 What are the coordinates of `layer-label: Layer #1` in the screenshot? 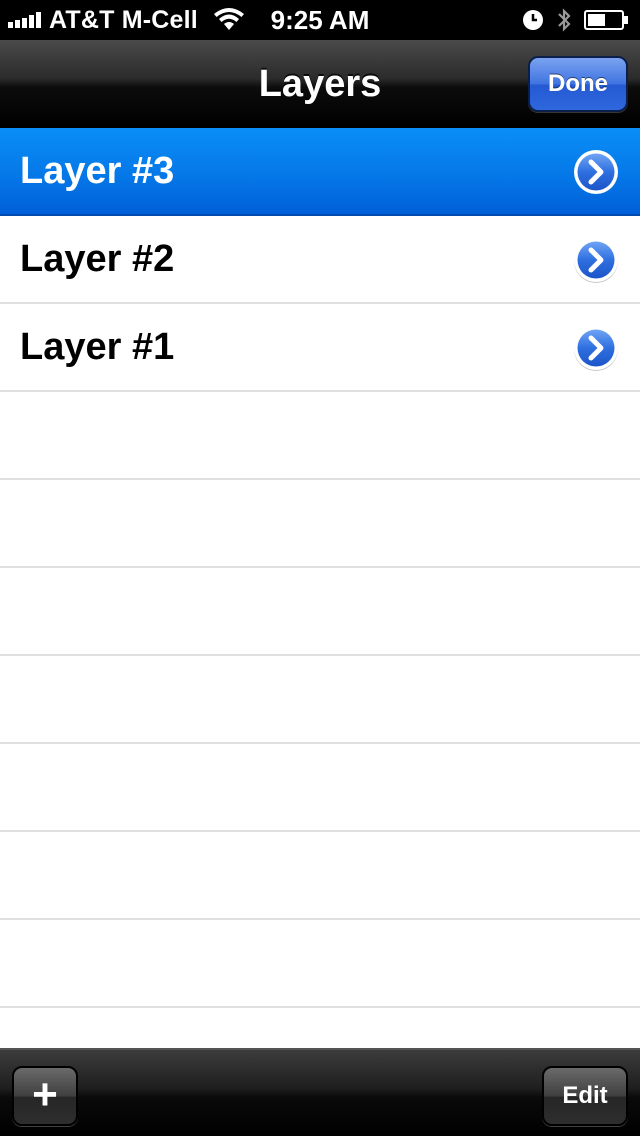 It's located at (97, 347).